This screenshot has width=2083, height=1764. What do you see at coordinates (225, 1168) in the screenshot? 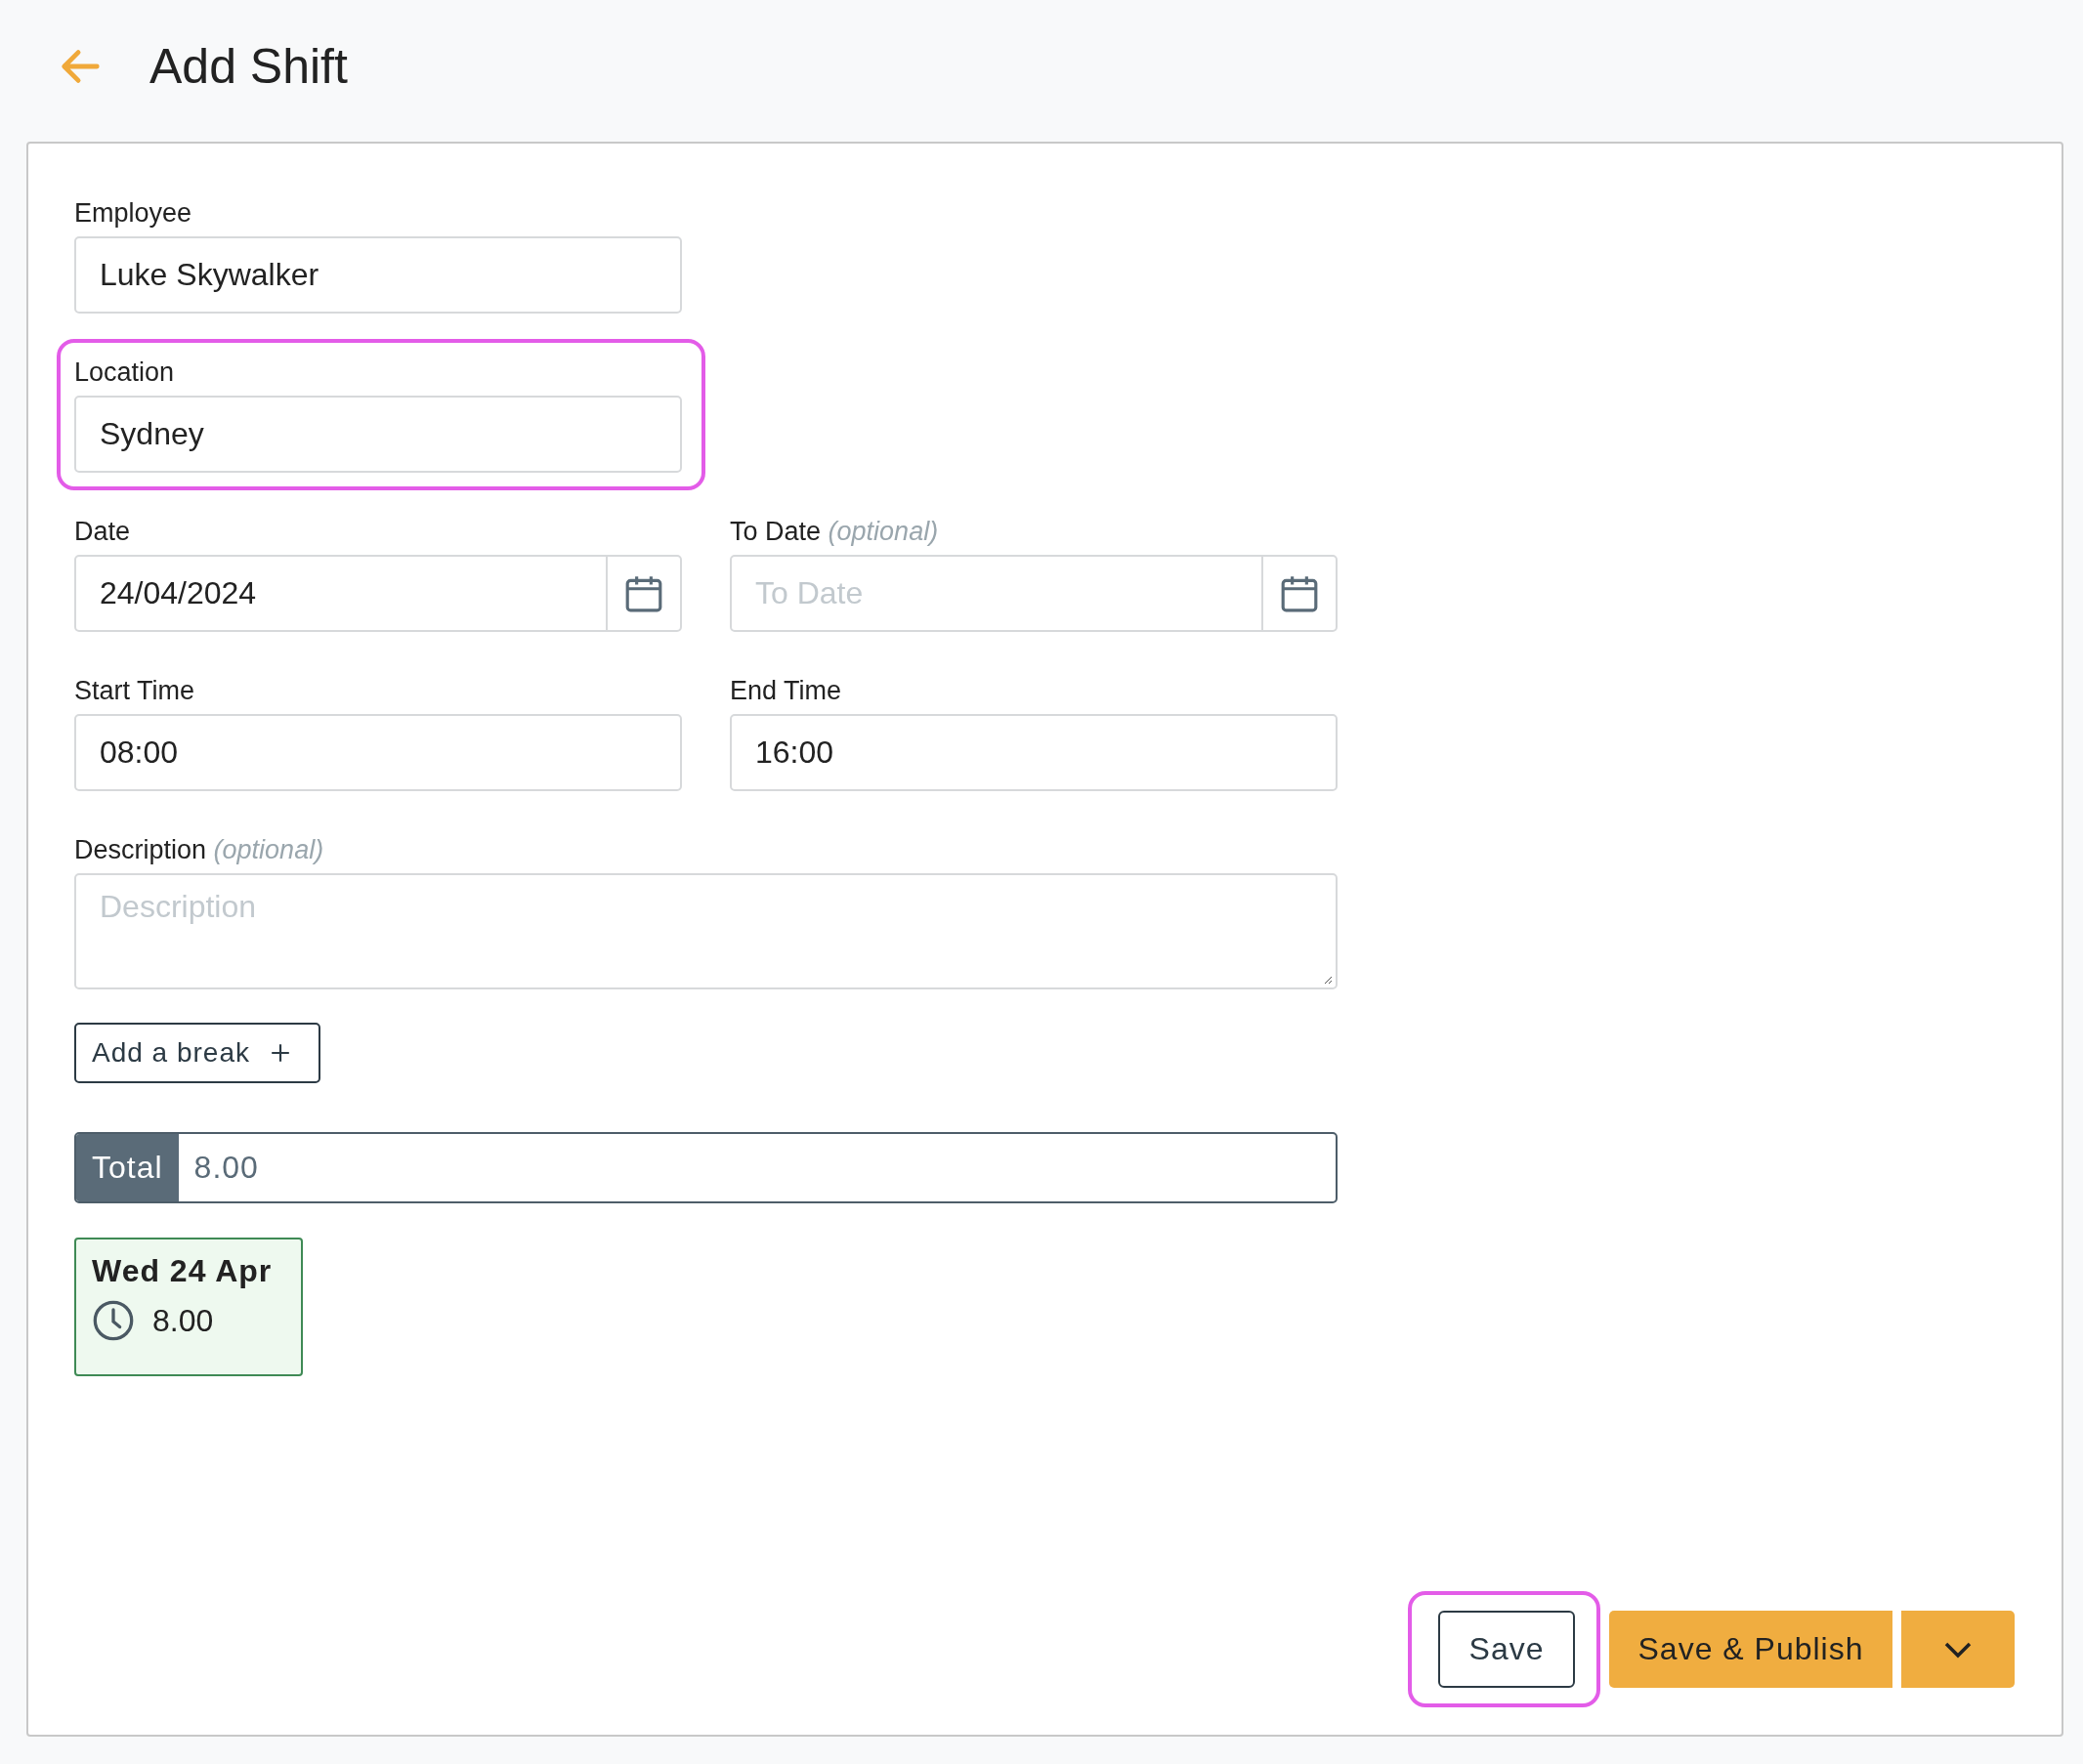
I see `total-value: 8.00` at bounding box center [225, 1168].